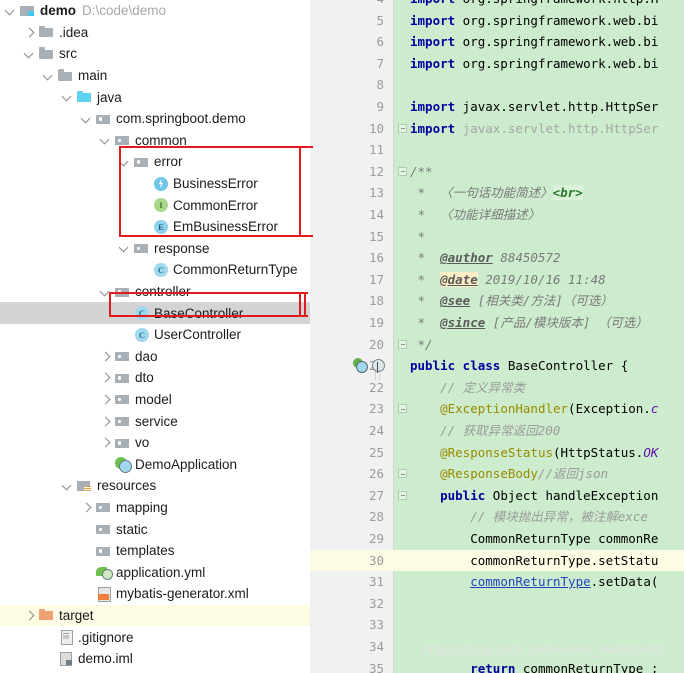 This screenshot has width=684, height=673. I want to click on code-line-12: 12 /**, so click(497, 172).